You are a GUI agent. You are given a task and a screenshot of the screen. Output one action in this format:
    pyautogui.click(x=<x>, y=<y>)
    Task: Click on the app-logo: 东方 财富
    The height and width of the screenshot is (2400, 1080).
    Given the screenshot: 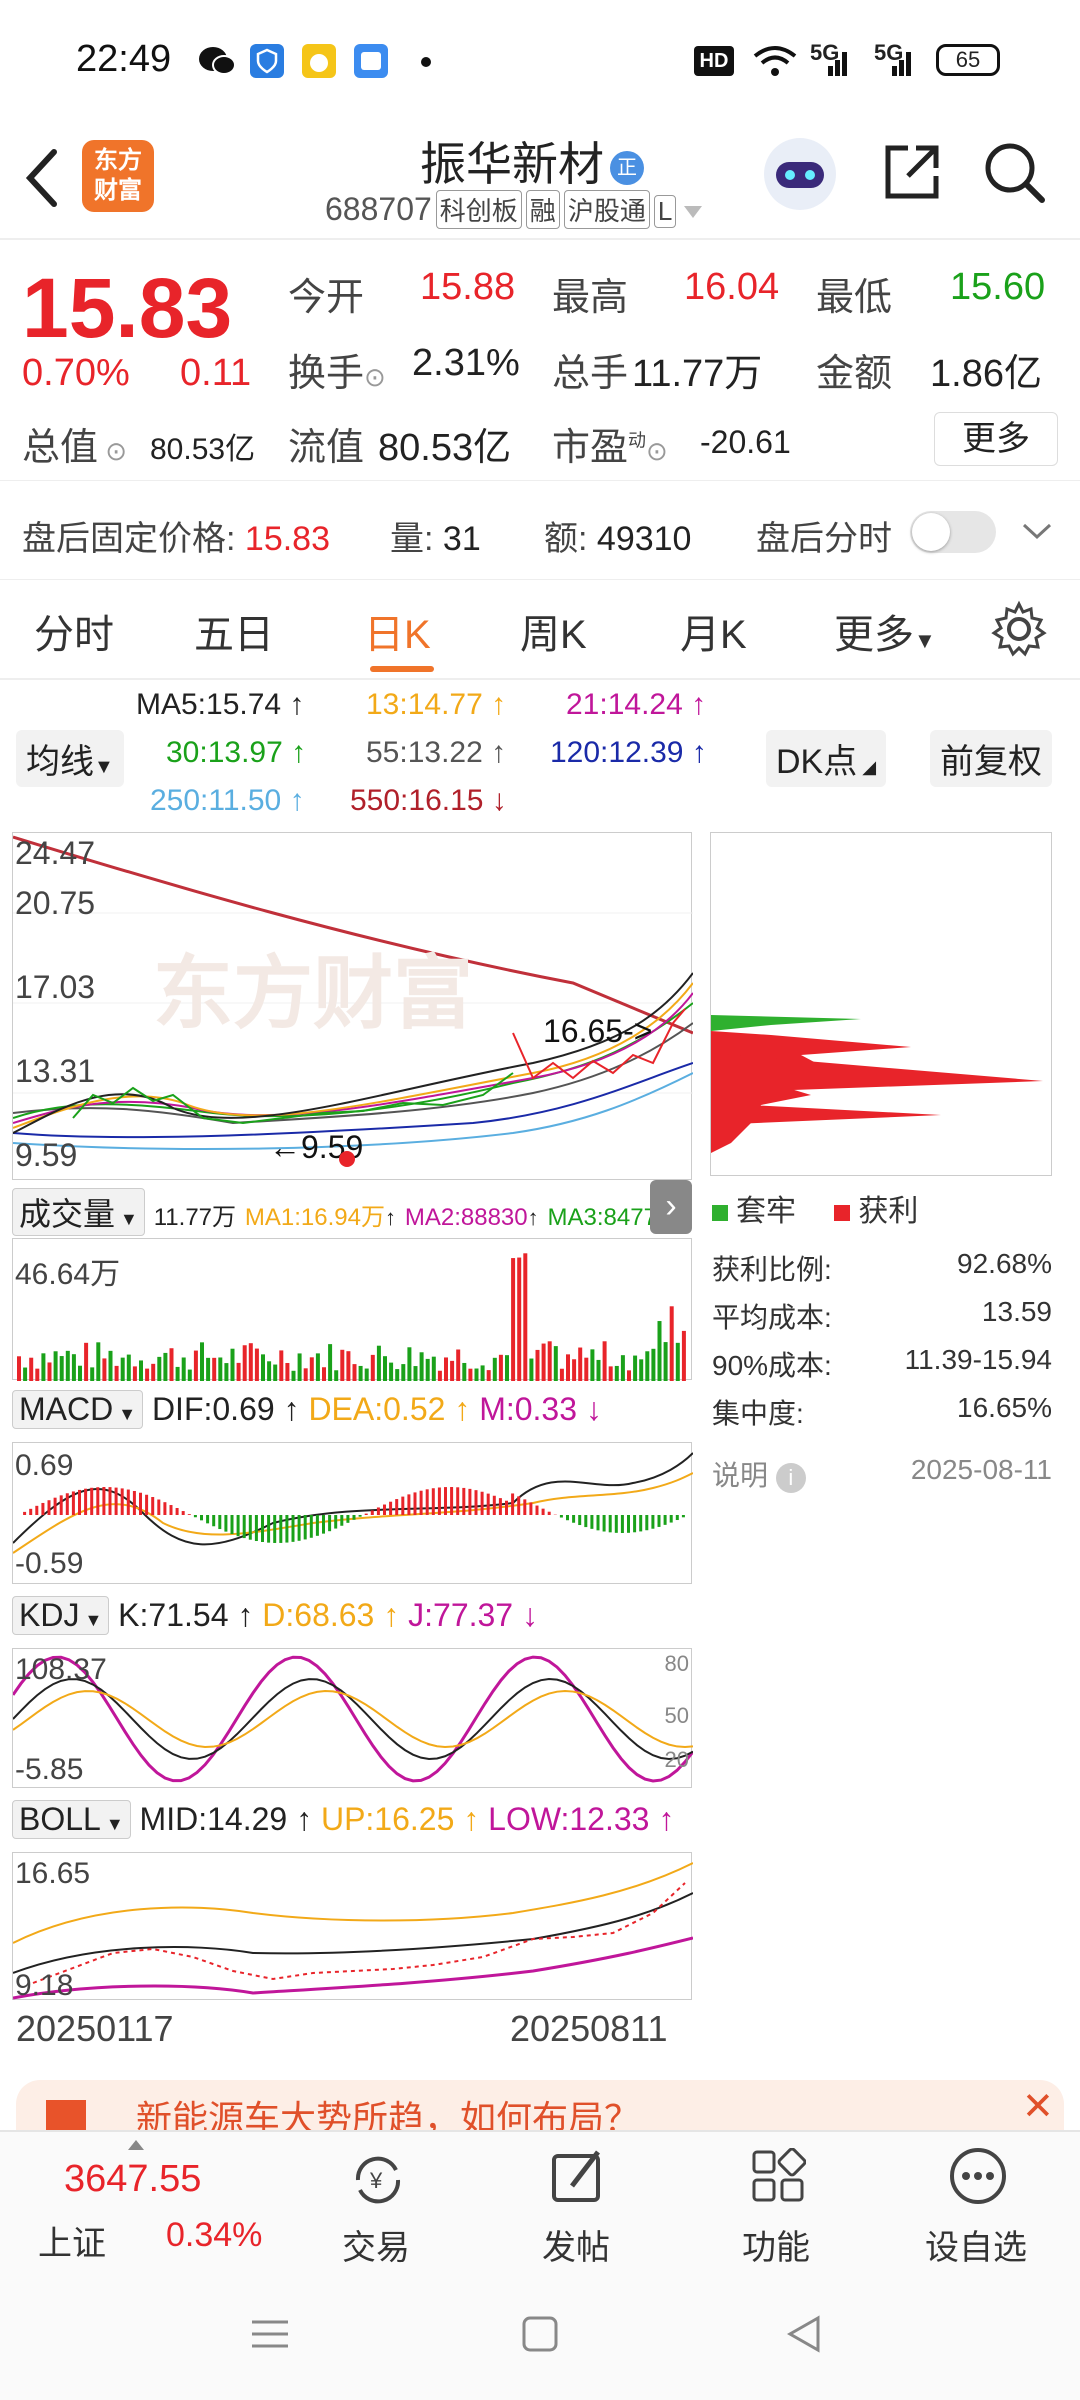 What is the action you would take?
    pyautogui.click(x=118, y=176)
    